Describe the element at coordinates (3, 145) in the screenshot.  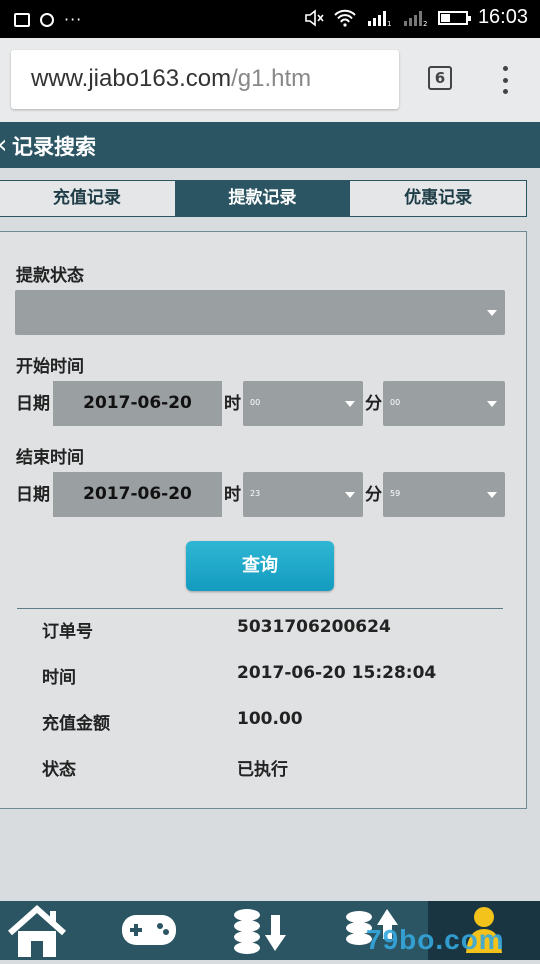
I see `back-icon: ‹` at that location.